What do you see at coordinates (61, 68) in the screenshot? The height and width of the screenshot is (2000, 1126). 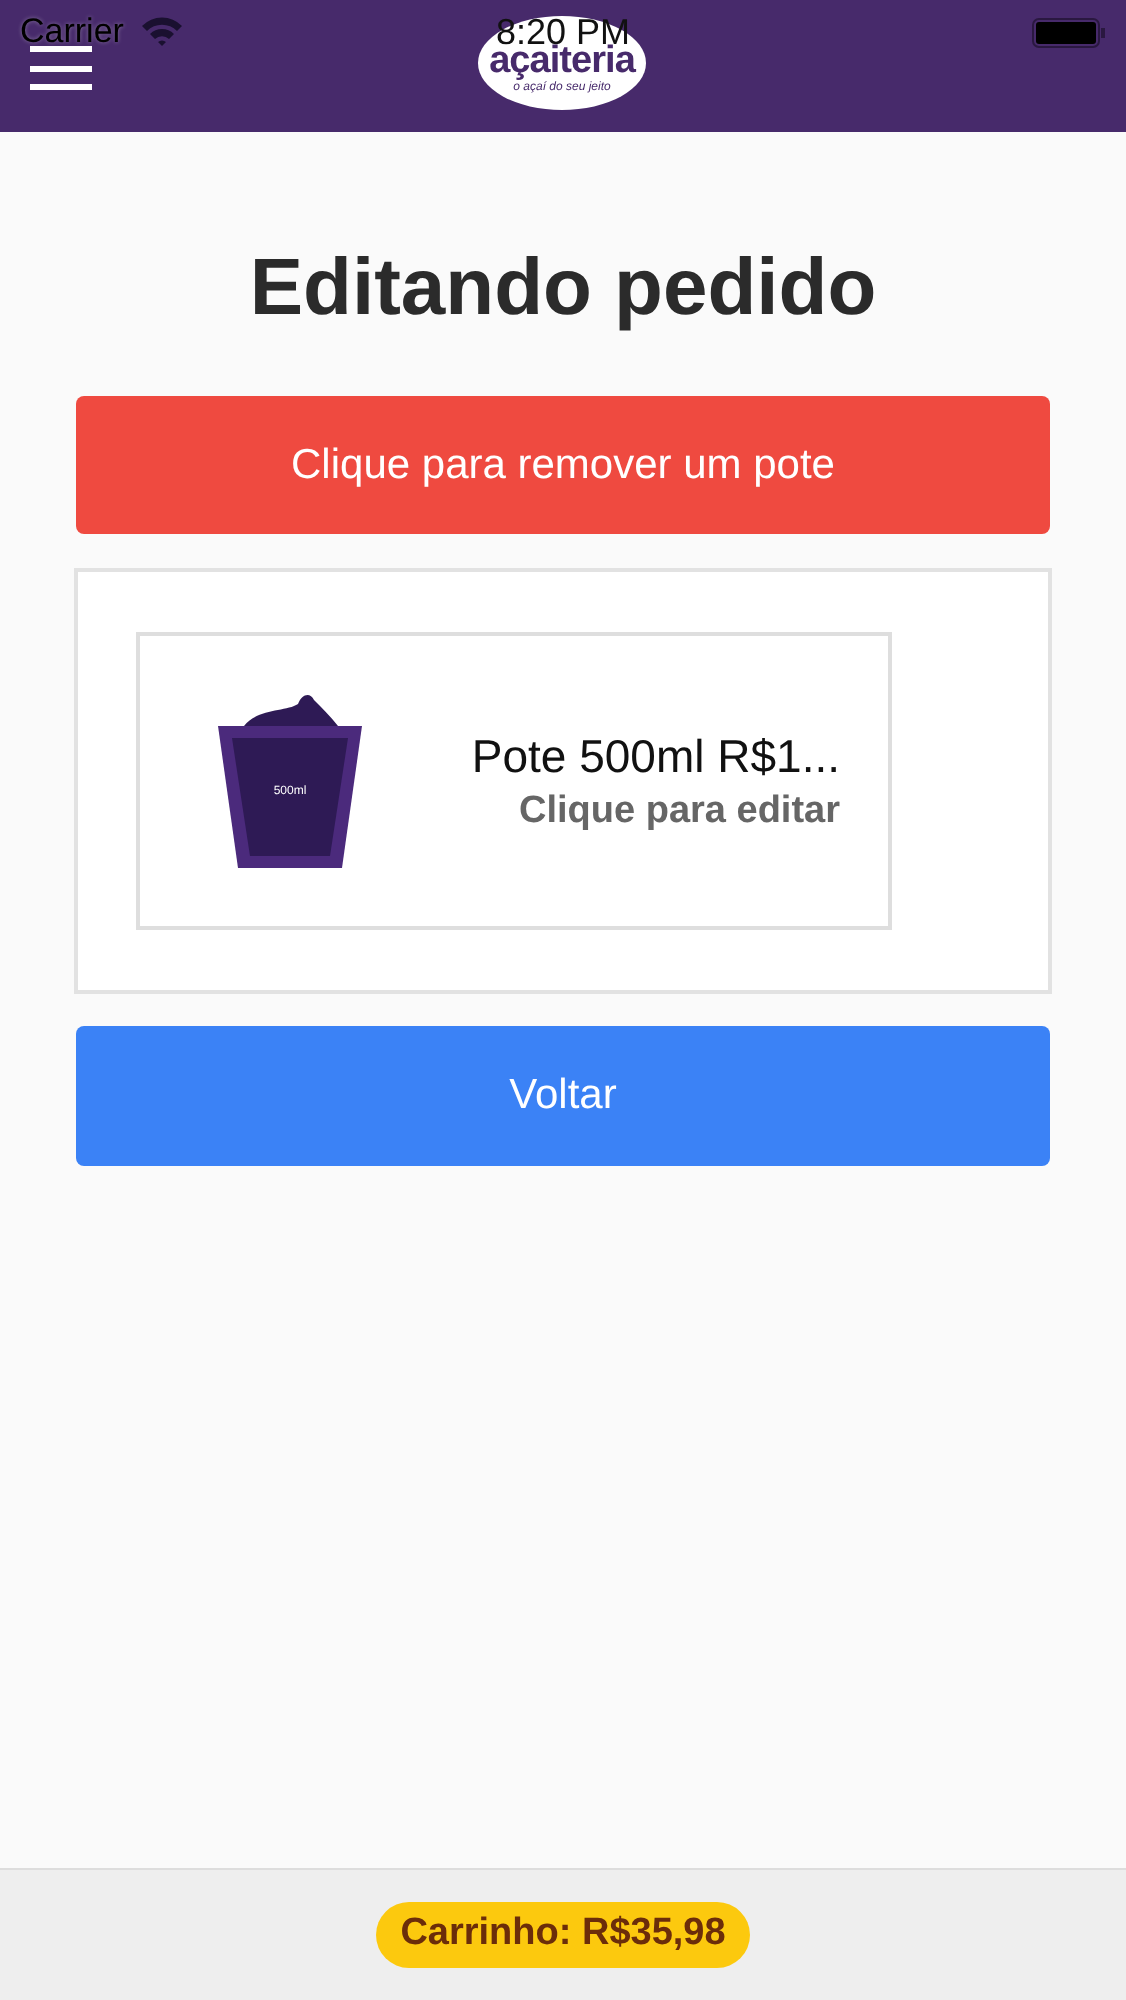 I see `menu-icon` at bounding box center [61, 68].